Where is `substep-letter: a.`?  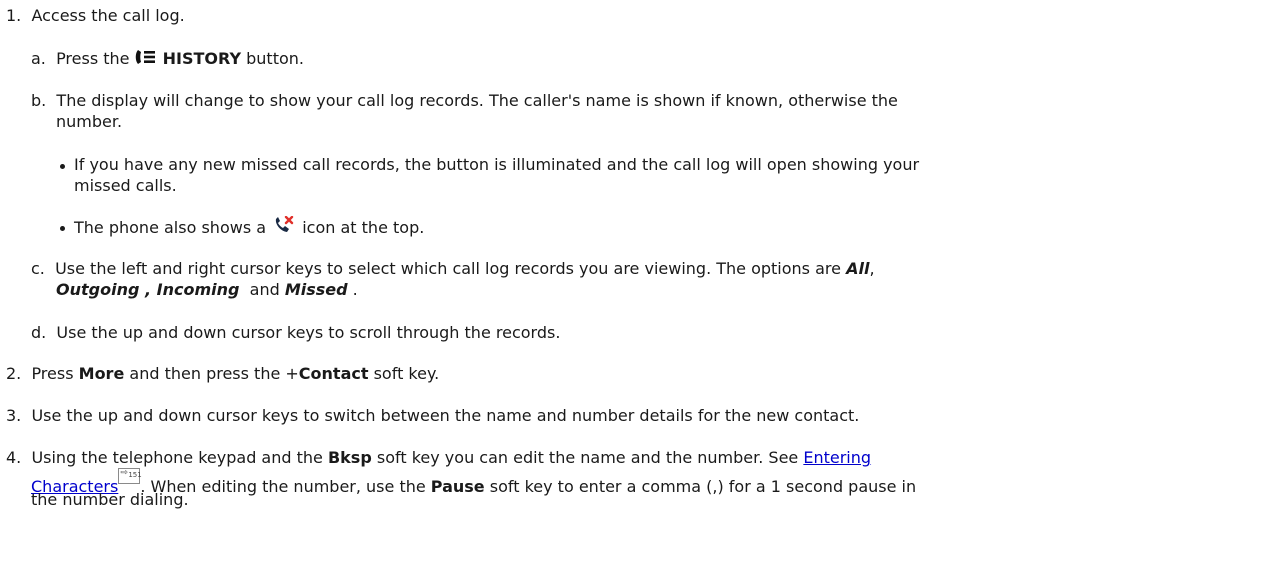 substep-letter: a. is located at coordinates (38, 58).